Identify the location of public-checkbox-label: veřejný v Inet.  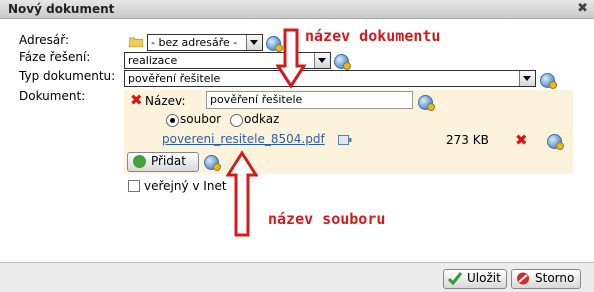
(185, 186).